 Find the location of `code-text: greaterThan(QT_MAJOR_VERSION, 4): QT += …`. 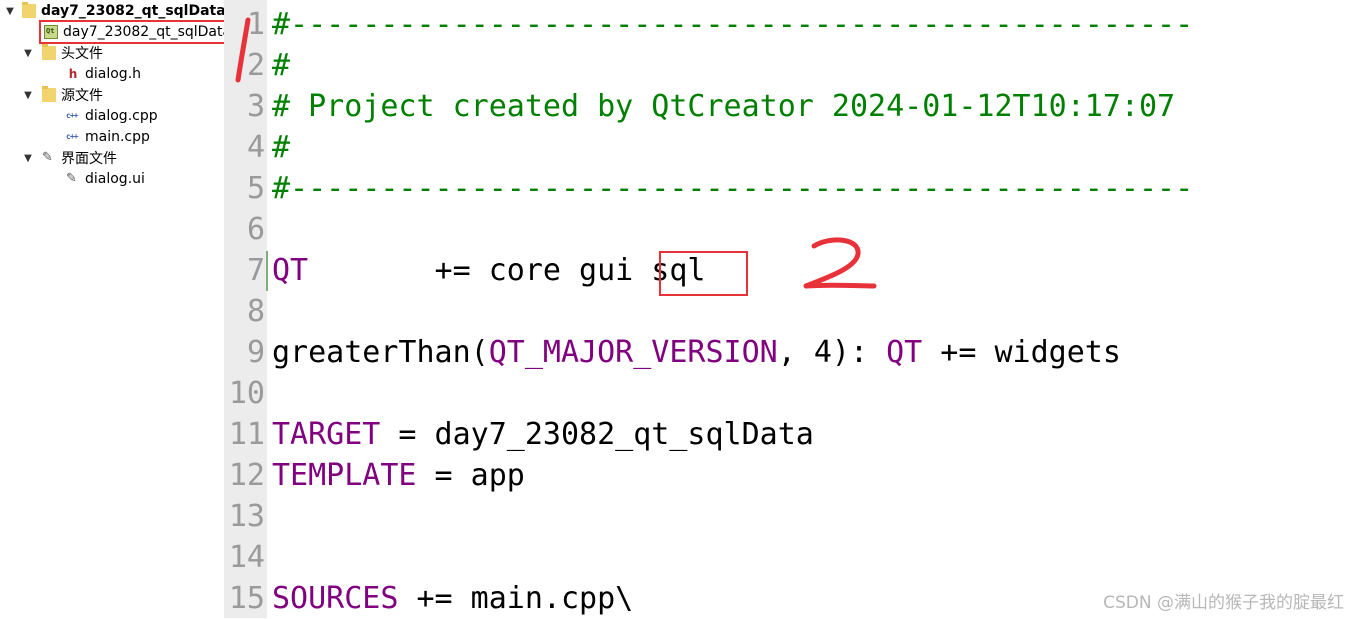

code-text: greaterThan(QT_MAJOR_VERSION, 4): QT += … is located at coordinates (696, 352).